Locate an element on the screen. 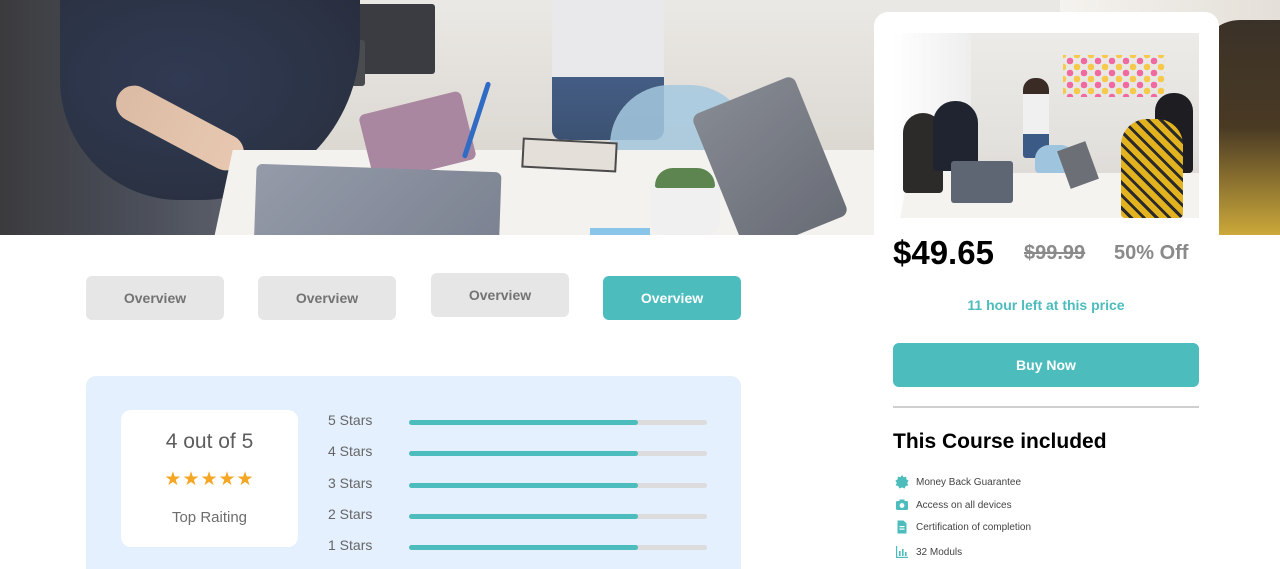 The image size is (1280, 569). tab-overview-3: Overview is located at coordinates (500, 295).